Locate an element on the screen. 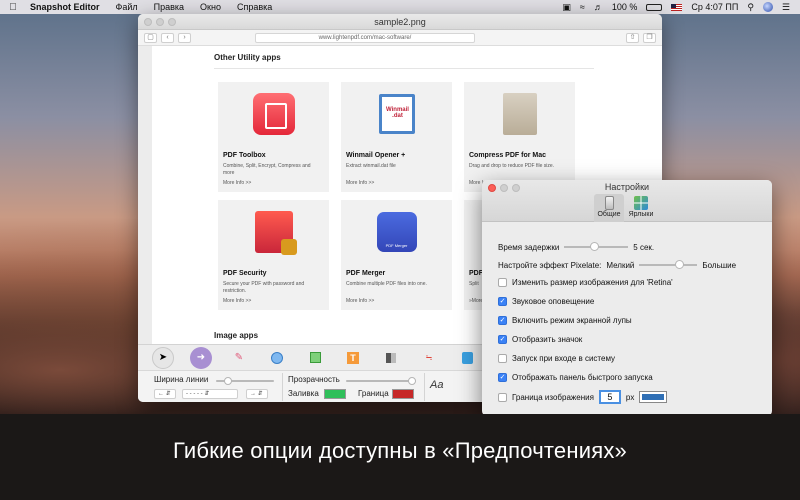  delay-label: Время задержки is located at coordinates (529, 247).